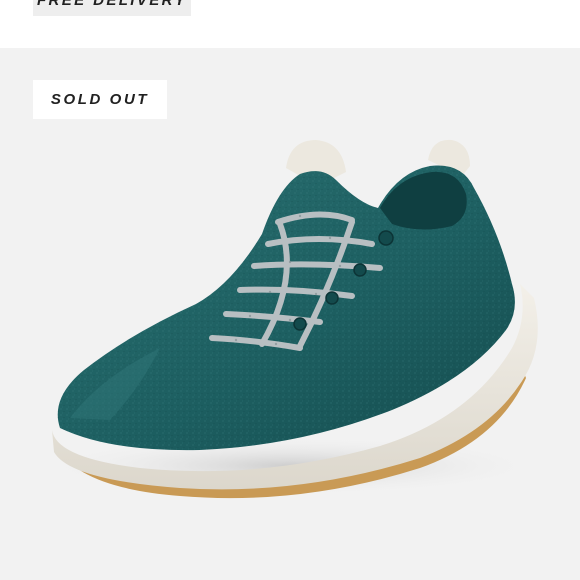 Image resolution: width=580 pixels, height=580 pixels. What do you see at coordinates (423, 200) in the screenshot?
I see `collar-opening` at bounding box center [423, 200].